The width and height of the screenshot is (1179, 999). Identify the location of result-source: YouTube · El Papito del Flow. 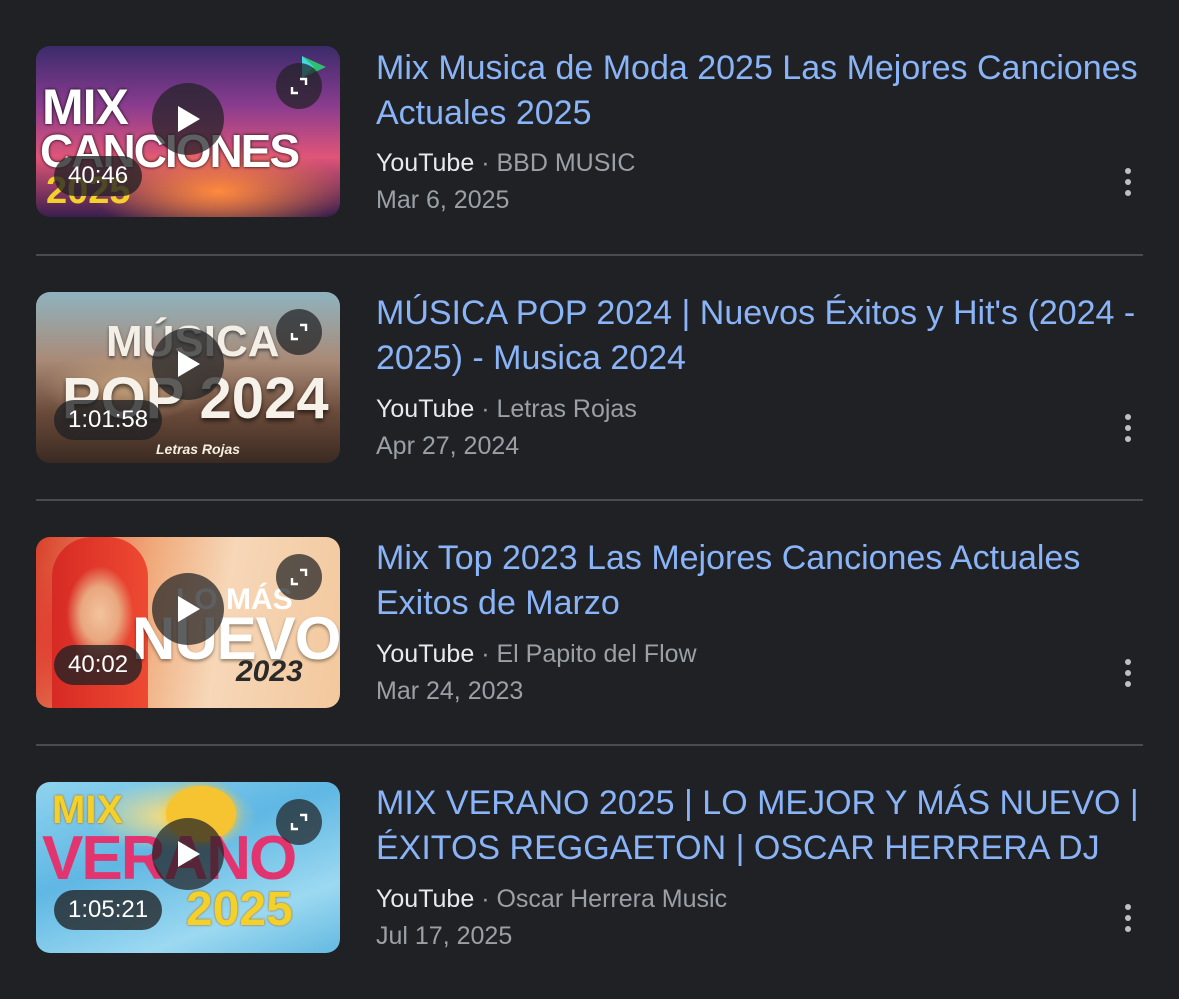
(536, 654).